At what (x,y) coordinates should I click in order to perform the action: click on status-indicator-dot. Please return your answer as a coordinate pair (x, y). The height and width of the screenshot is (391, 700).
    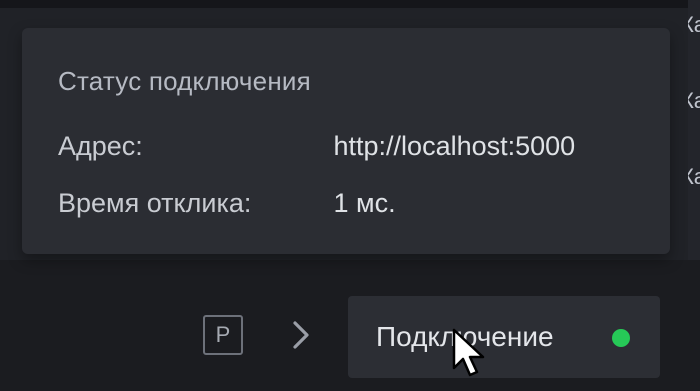
    Looking at the image, I should click on (621, 338).